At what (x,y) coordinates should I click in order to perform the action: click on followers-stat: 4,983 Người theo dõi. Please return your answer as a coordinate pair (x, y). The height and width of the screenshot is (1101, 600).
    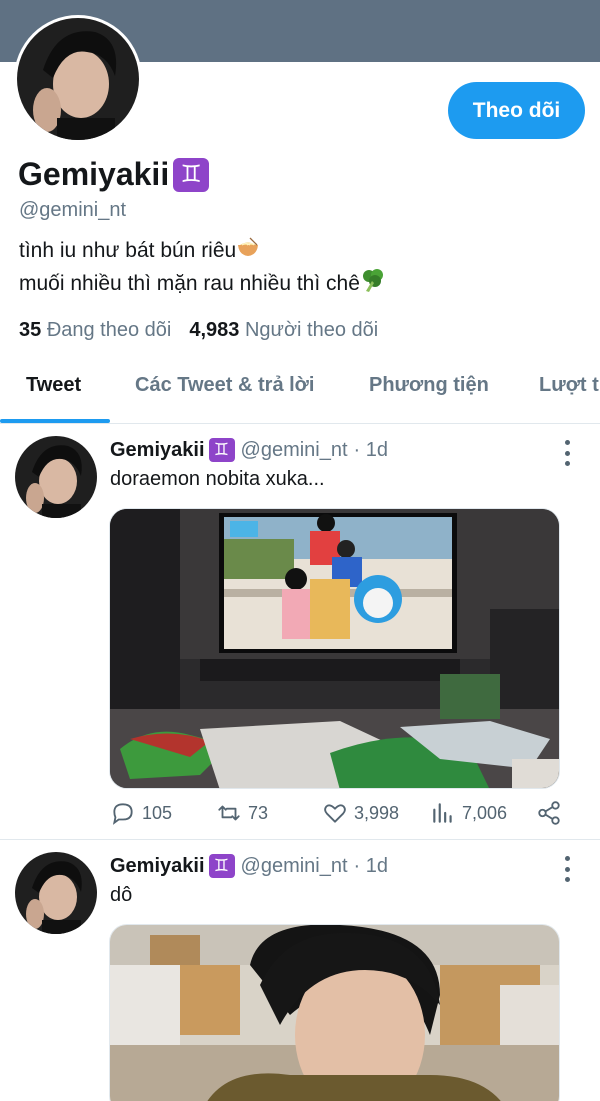
    Looking at the image, I should click on (283, 330).